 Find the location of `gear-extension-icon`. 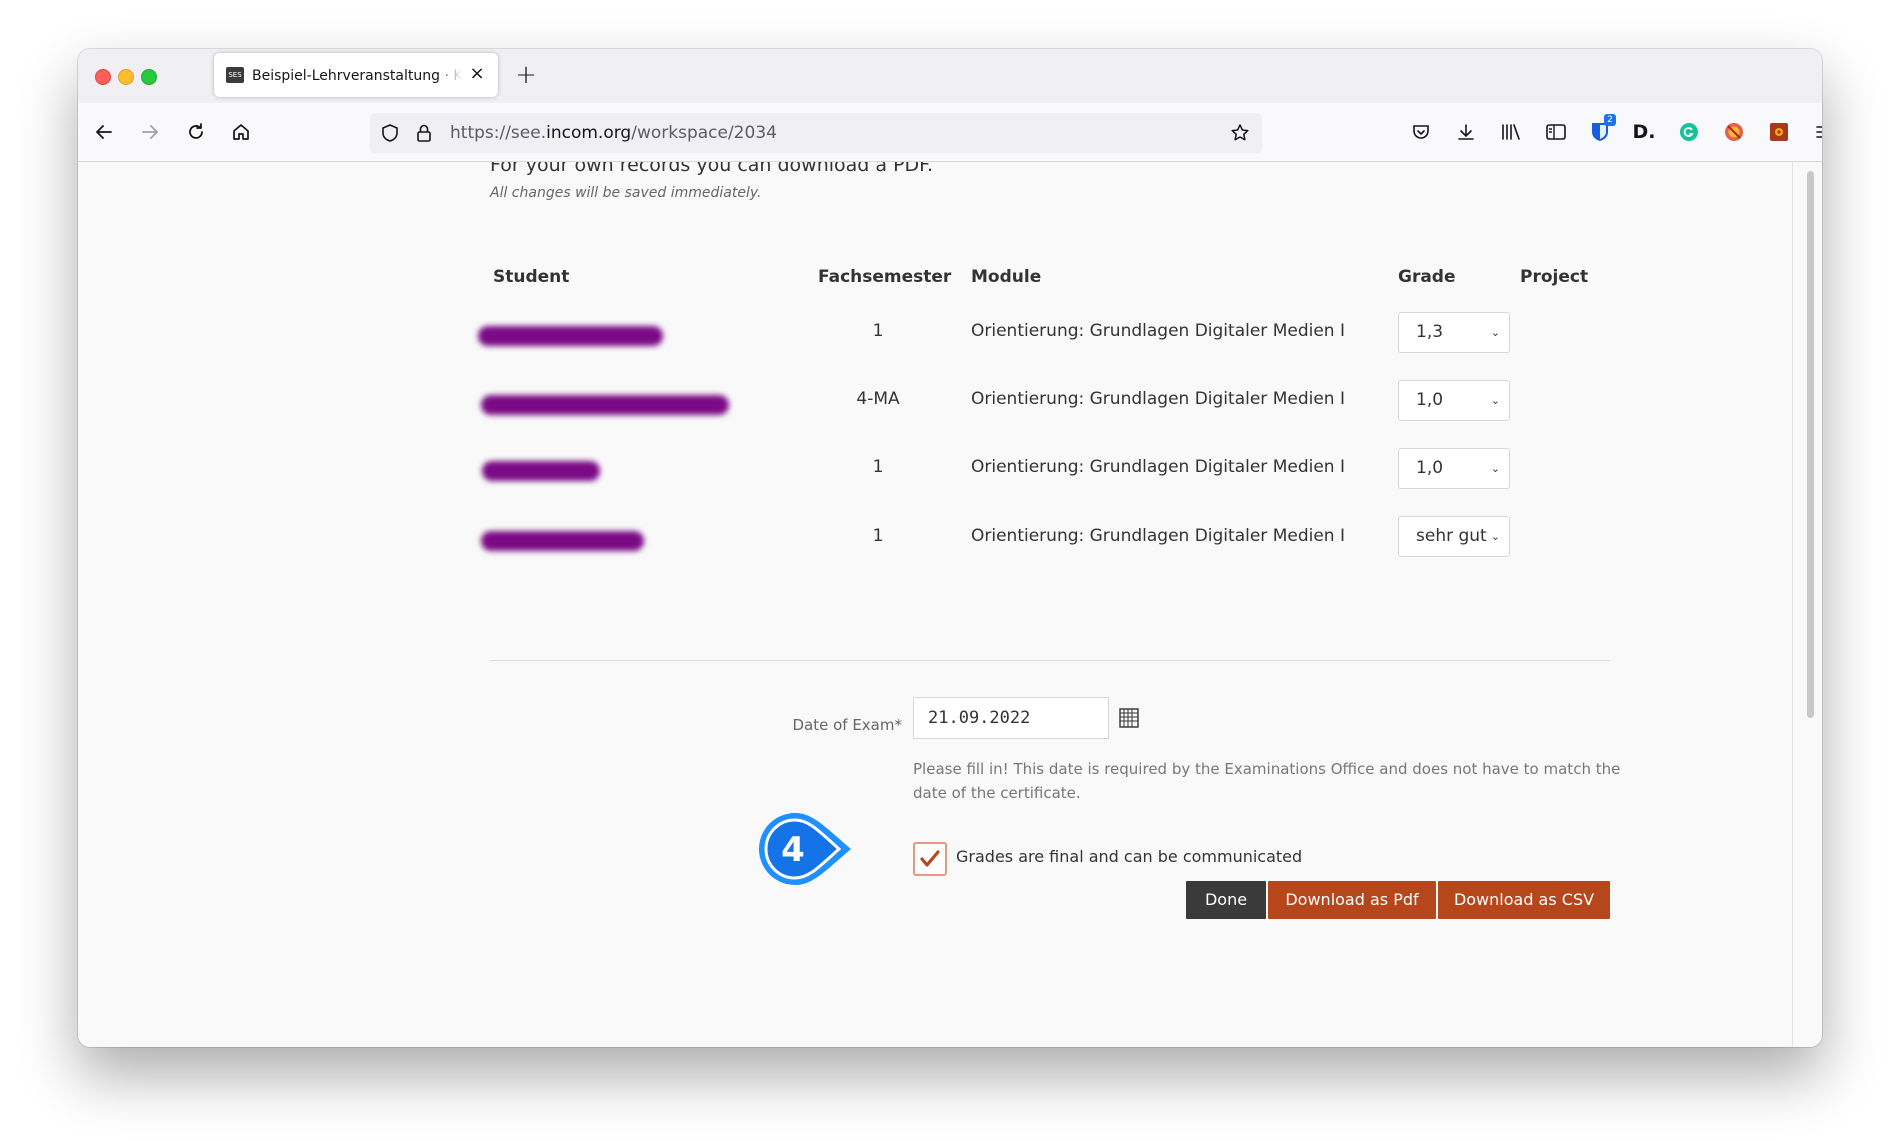

gear-extension-icon is located at coordinates (1779, 132).